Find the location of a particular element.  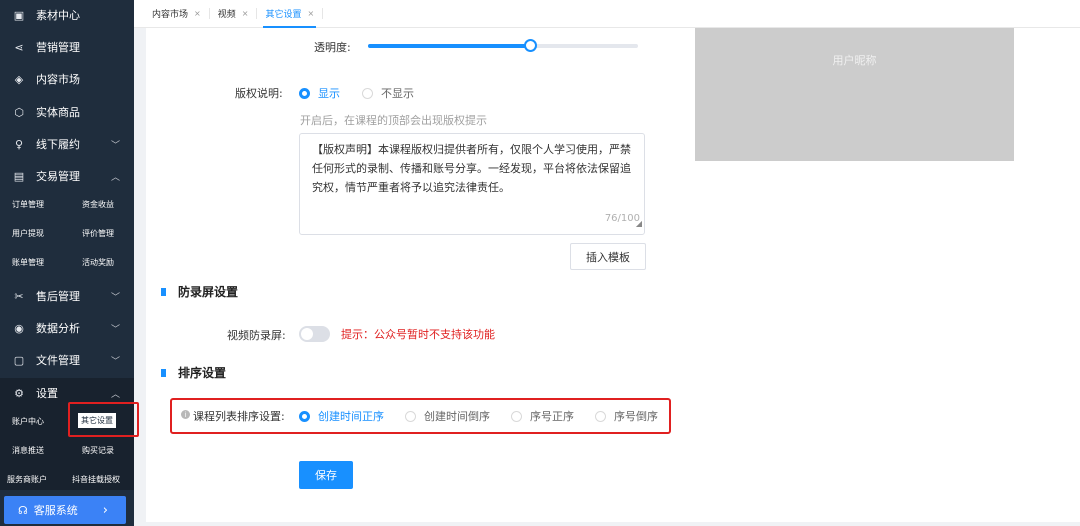

support-button: ☊ 客服系统 › is located at coordinates (65, 510).